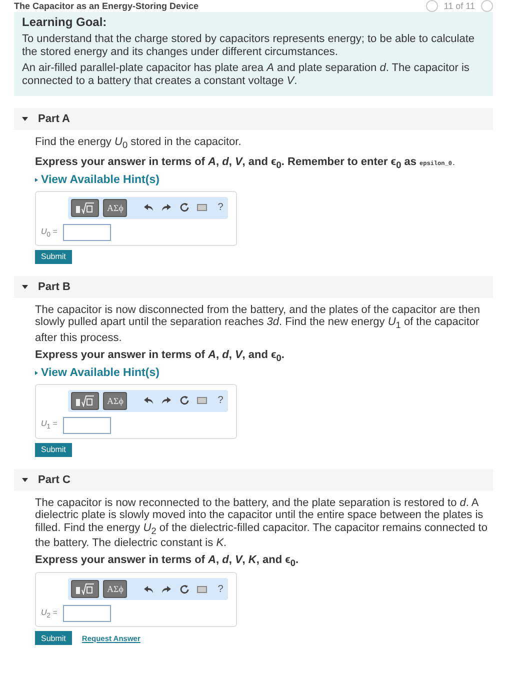 The height and width of the screenshot is (700, 507). What do you see at coordinates (261, 523) in the screenshot?
I see `question-text: The capacitor is now reconnected to the battery, and the plate separation is restored to d. A dielectric plate is slowly moved into the capacitor until the entire space between the plates is filled. Find the energy U$_{2}$ of the dielectric-filled capacitor. The capacitor remains connected to the battery. The dielectric constant is K.` at bounding box center [261, 523].